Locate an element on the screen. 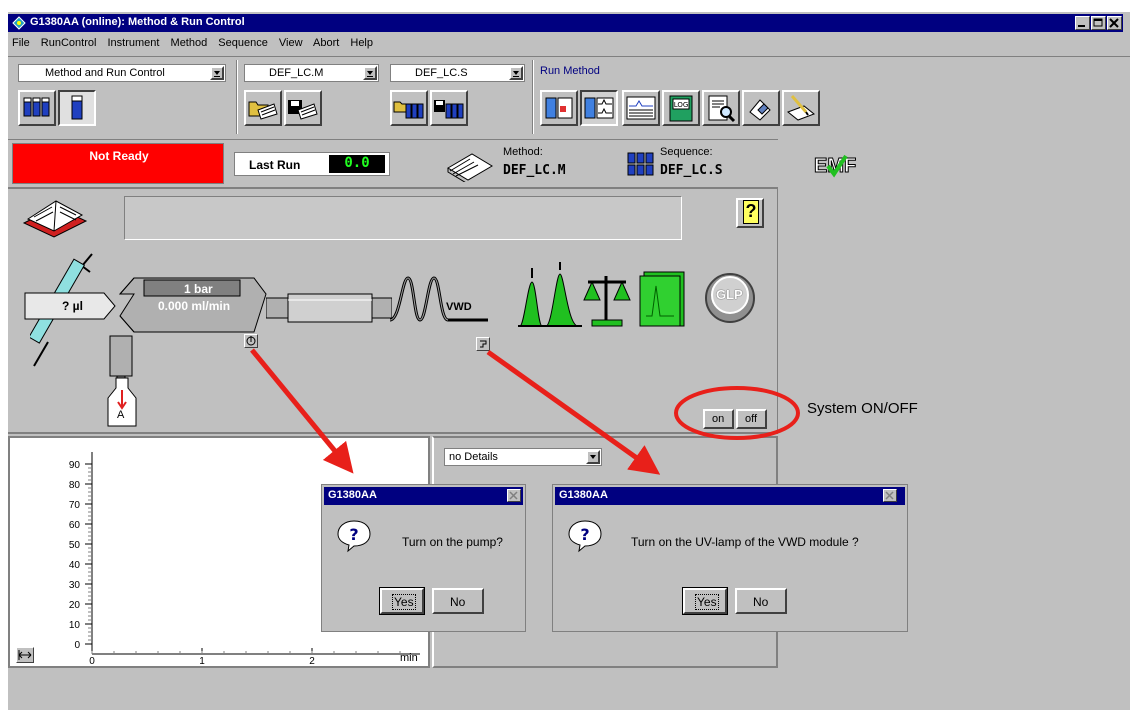 The width and height of the screenshot is (1130, 710). glp-icon: GLP is located at coordinates (730, 298).